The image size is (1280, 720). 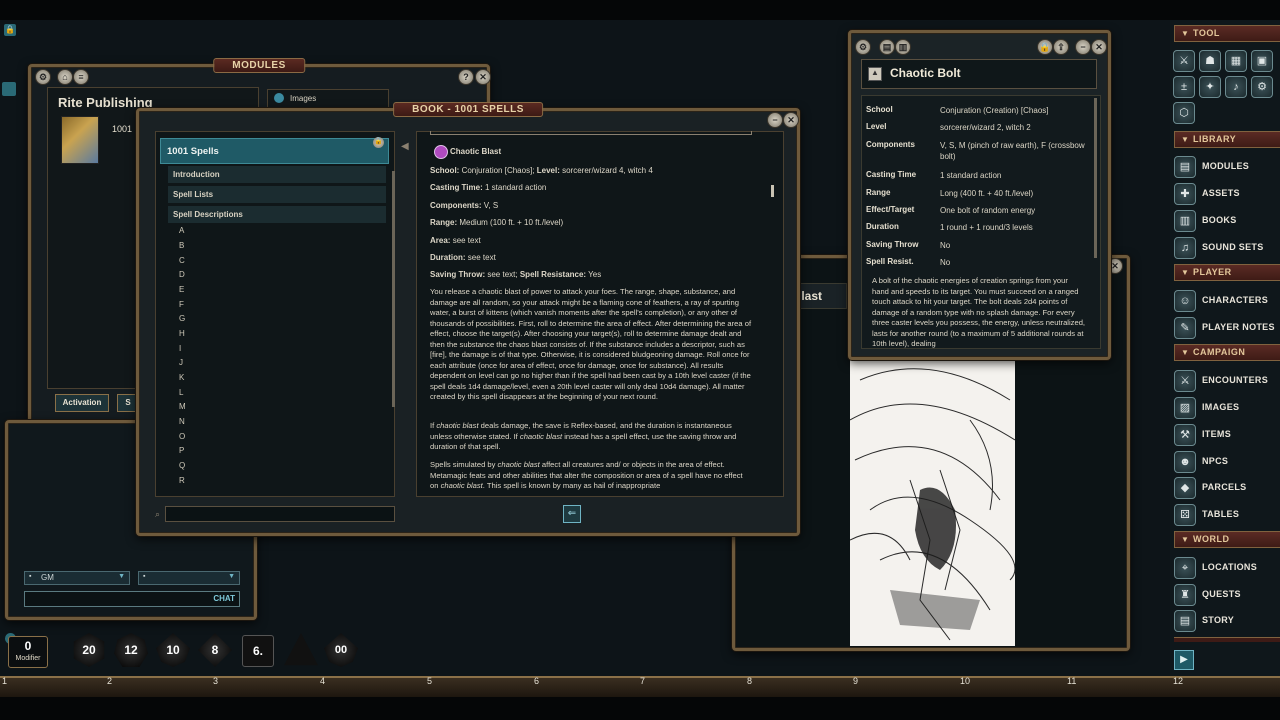 What do you see at coordinates (109, 681) in the screenshot?
I see `hotkey-number: 2` at bounding box center [109, 681].